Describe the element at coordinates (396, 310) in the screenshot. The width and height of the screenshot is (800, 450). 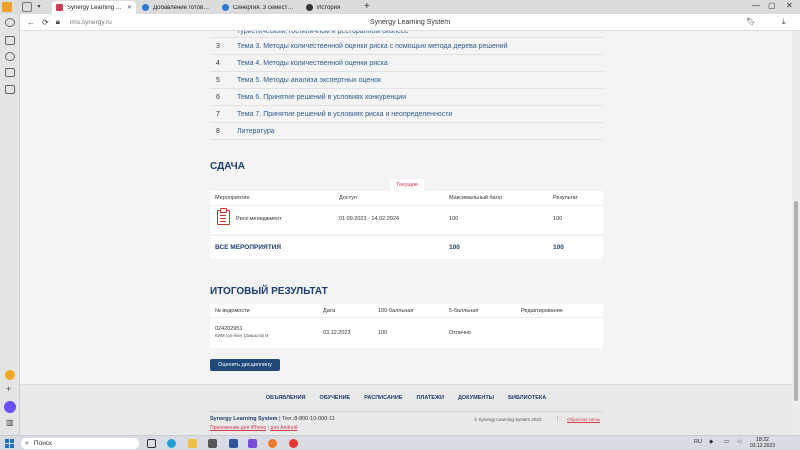
I see `col-100: 100-балльная` at that location.